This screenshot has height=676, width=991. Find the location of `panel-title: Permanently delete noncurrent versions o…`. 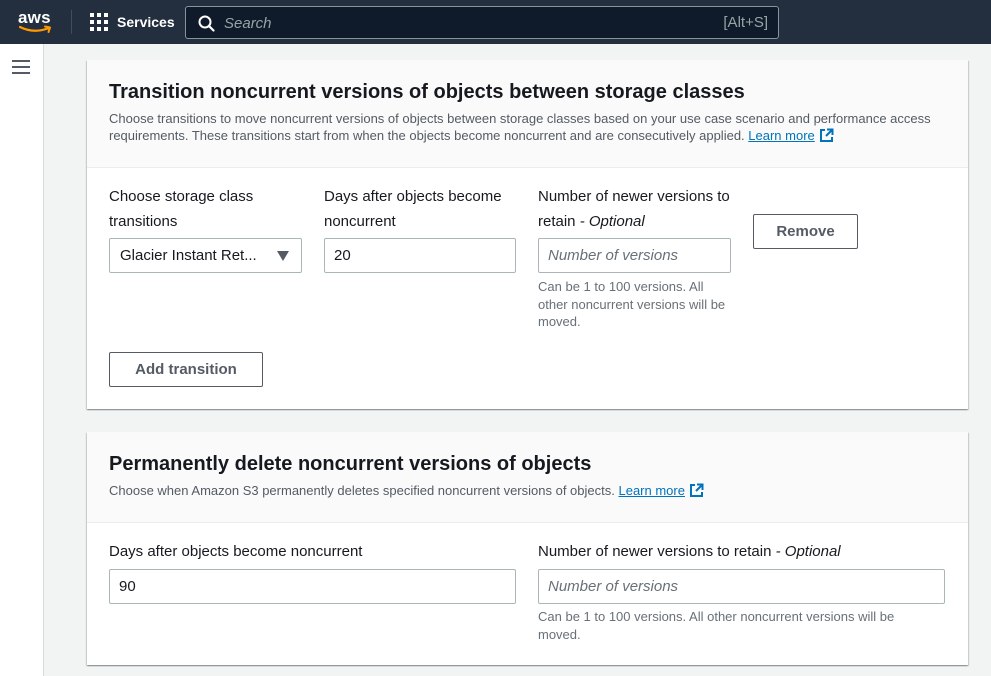

panel-title: Permanently delete noncurrent versions o… is located at coordinates (350, 464).